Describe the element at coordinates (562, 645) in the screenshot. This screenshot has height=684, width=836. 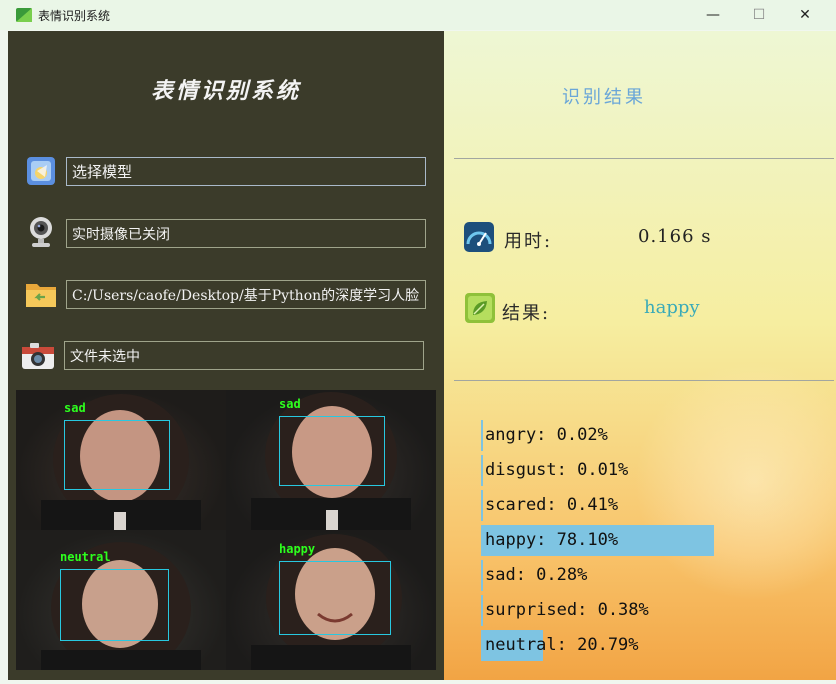
I see `probability-text: neutral: 20.79%` at that location.